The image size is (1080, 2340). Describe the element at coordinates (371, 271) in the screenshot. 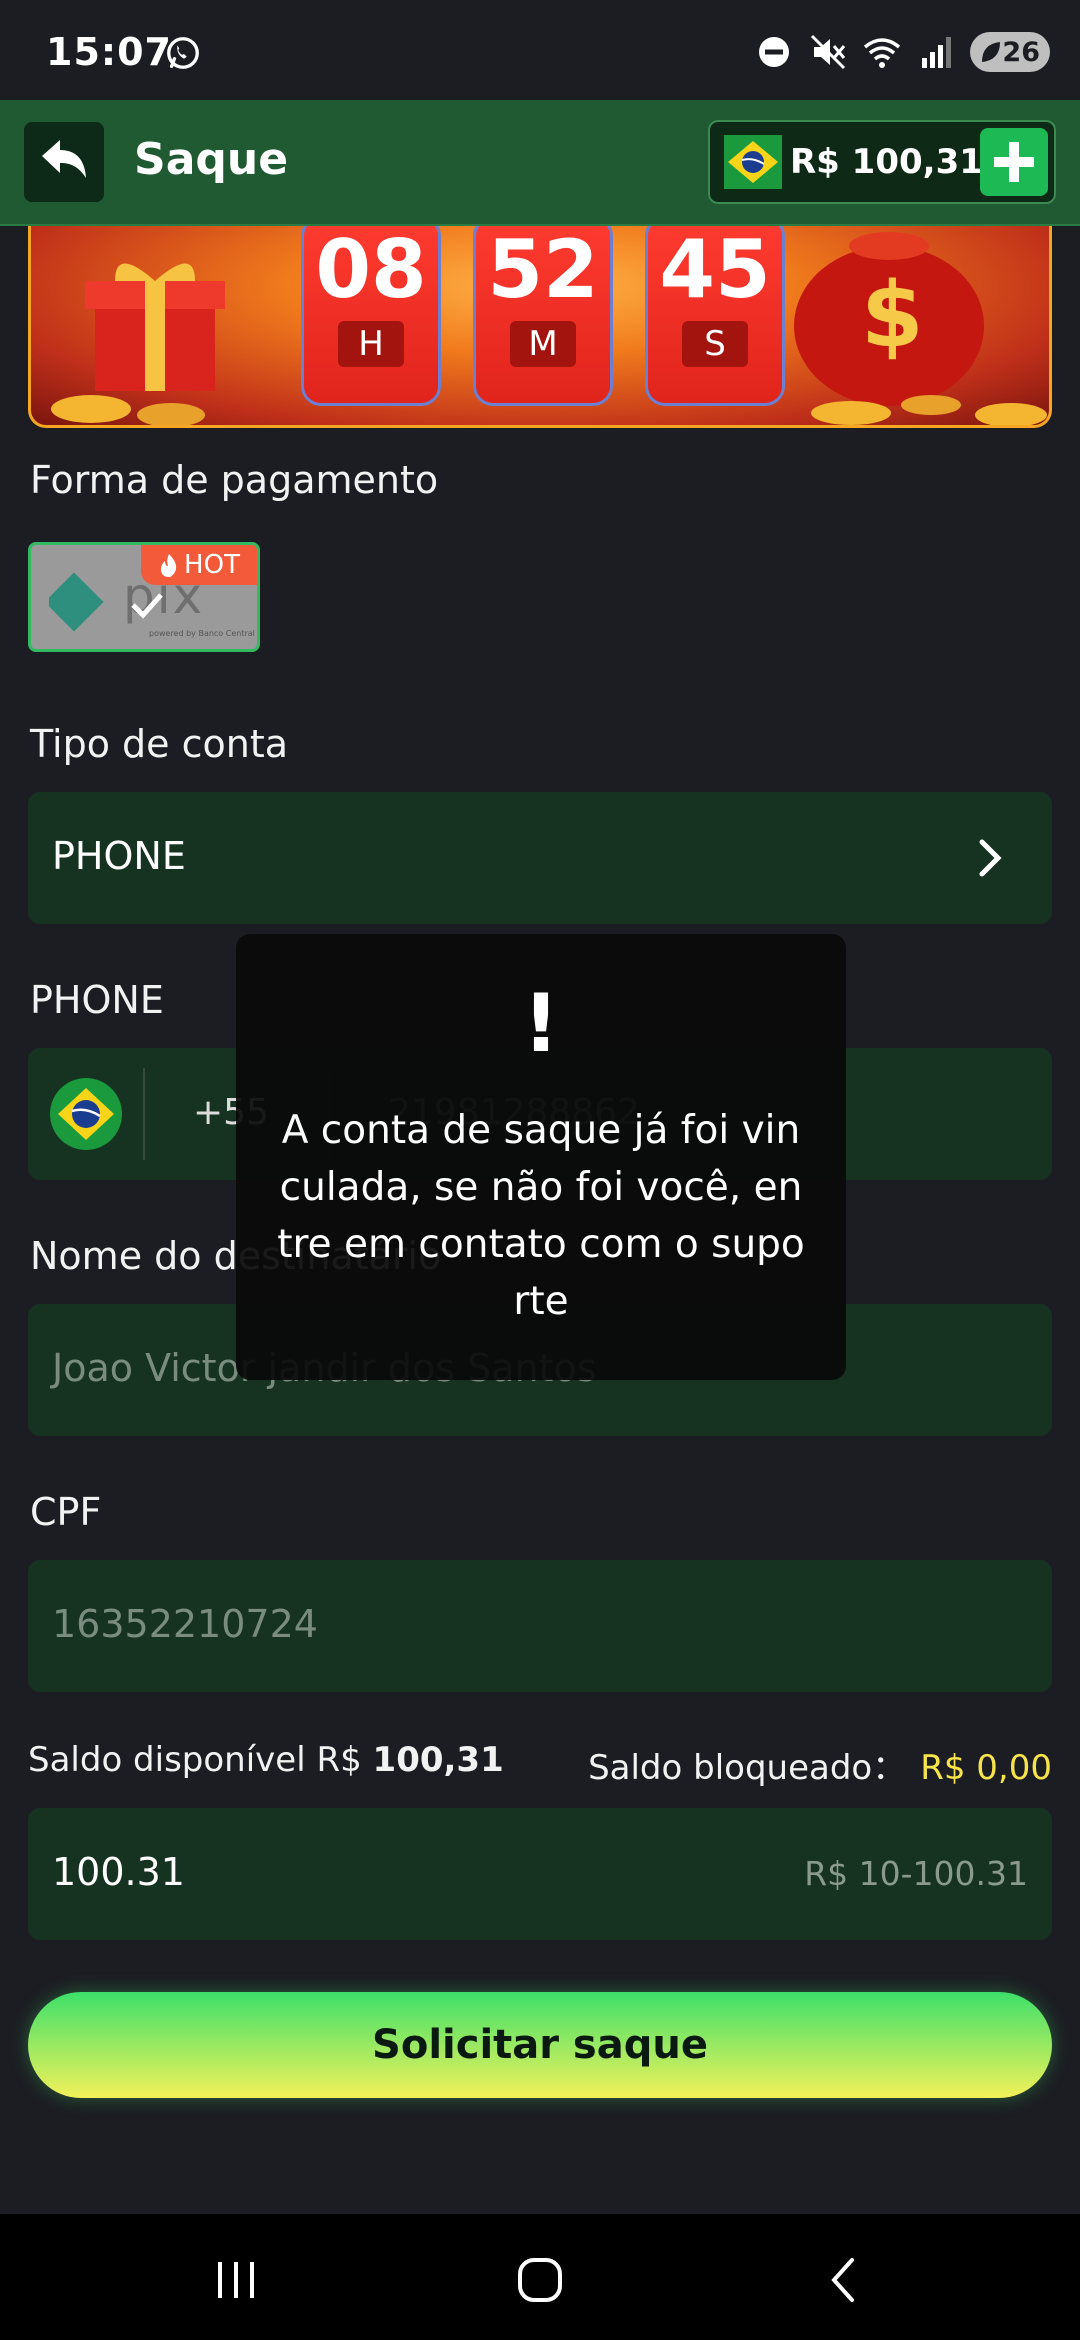

I see `timer-hours-value: 08` at that location.